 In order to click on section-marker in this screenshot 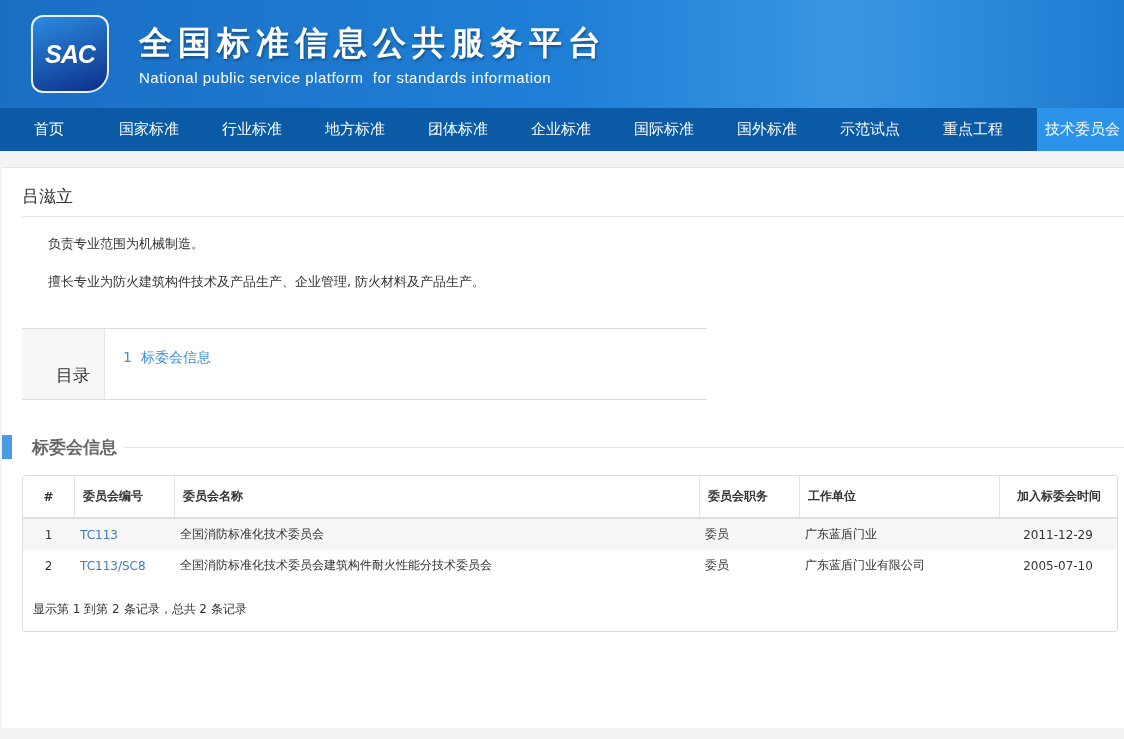, I will do `click(7, 447)`.